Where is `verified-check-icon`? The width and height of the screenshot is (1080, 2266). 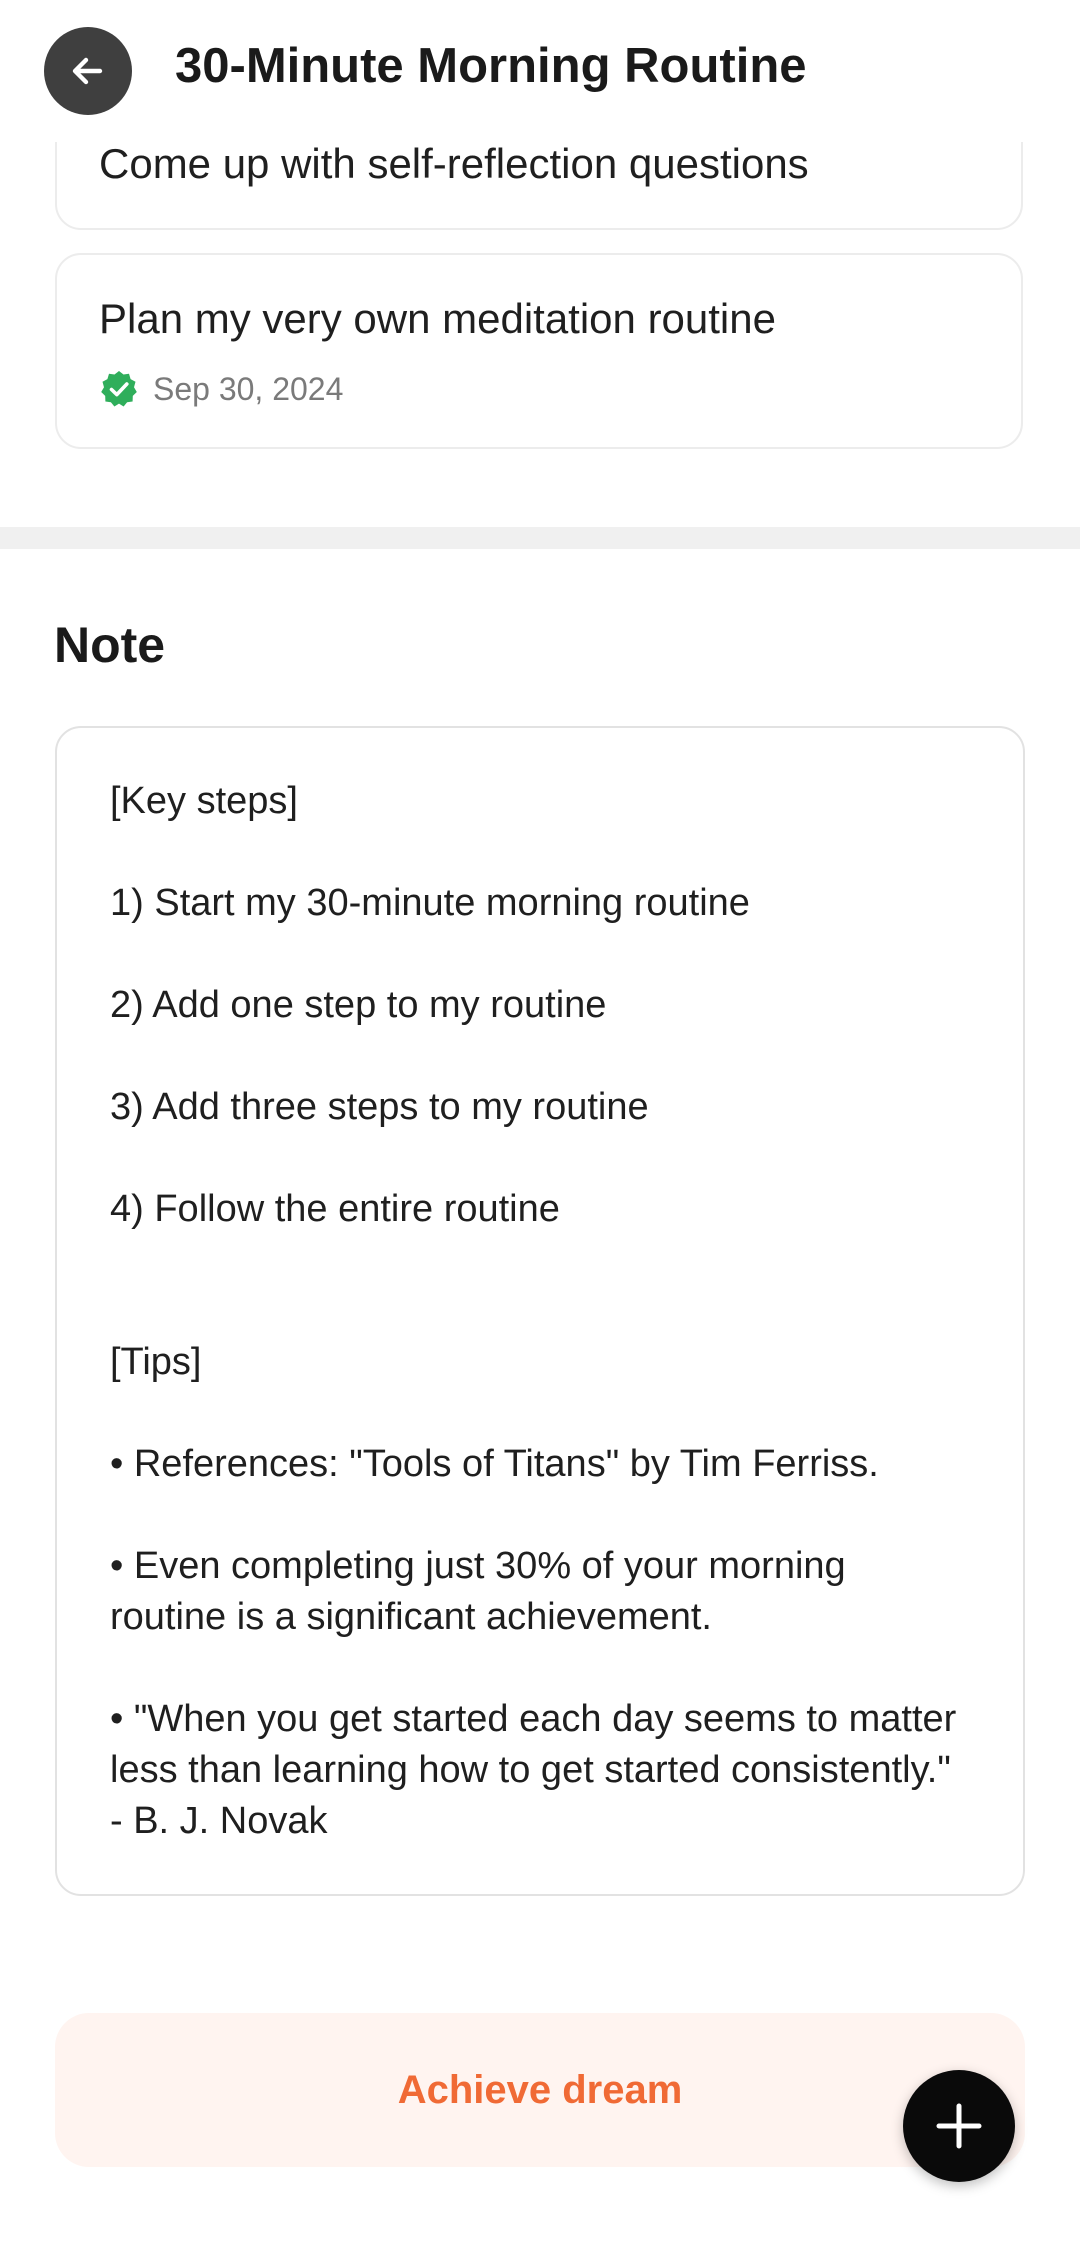 verified-check-icon is located at coordinates (119, 389).